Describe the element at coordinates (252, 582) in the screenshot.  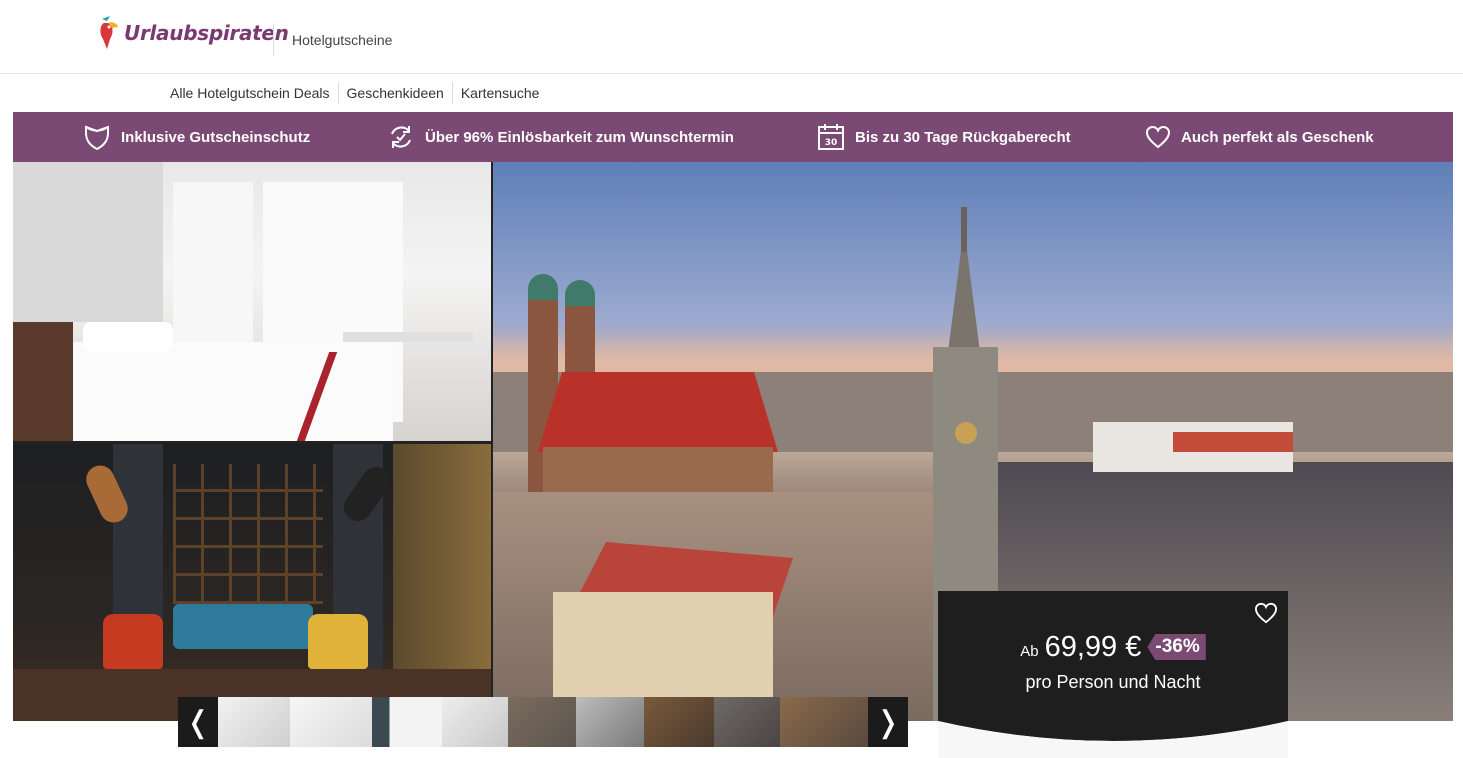
I see `hotel-lobby-photo` at that location.